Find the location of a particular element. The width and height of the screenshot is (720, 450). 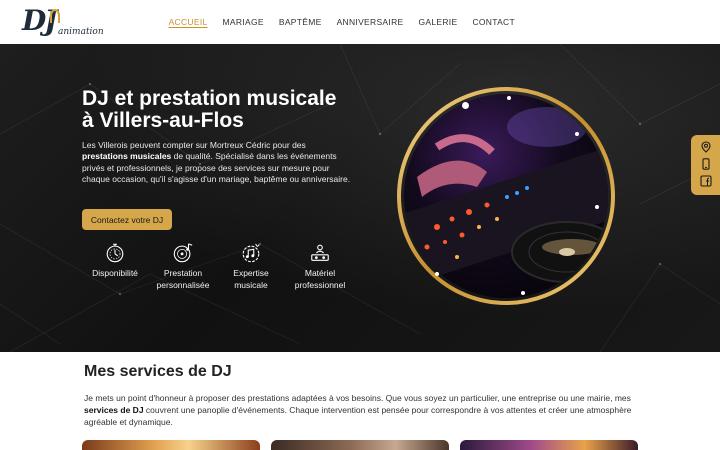

nav-item-anniversaire: ANNIVERSAIRE is located at coordinates (370, 22).